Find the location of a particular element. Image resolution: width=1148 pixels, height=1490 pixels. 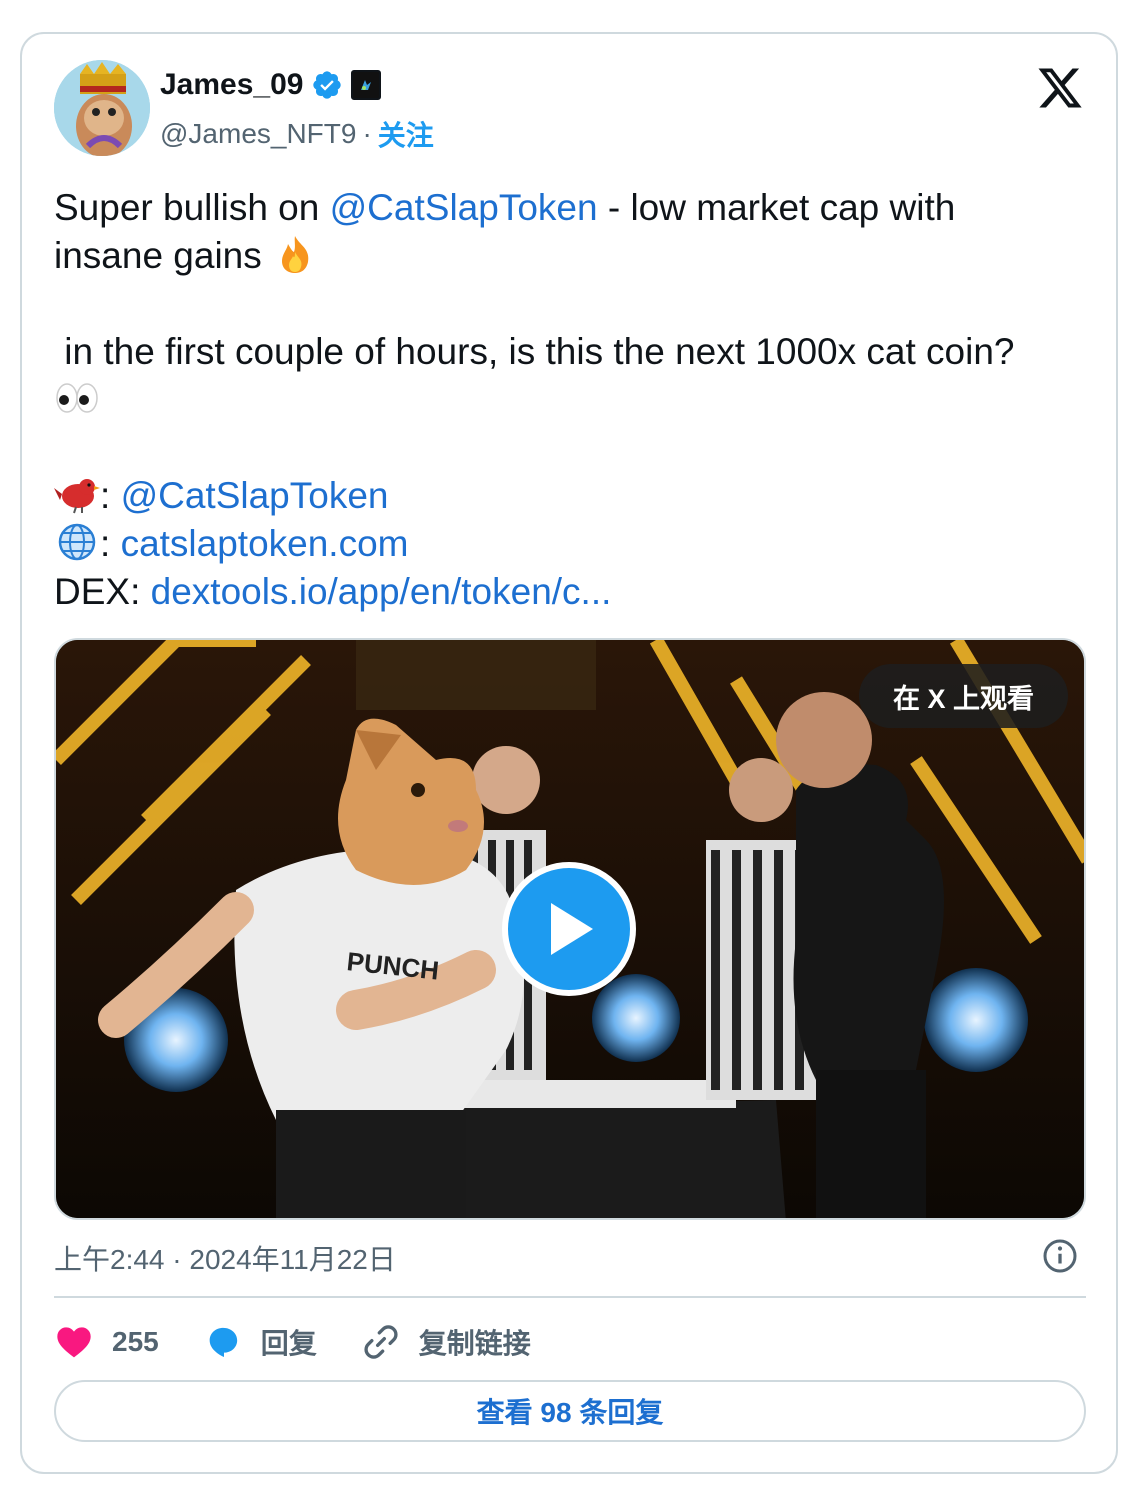

copy-link-label: 复制链接 is located at coordinates (474, 1343).